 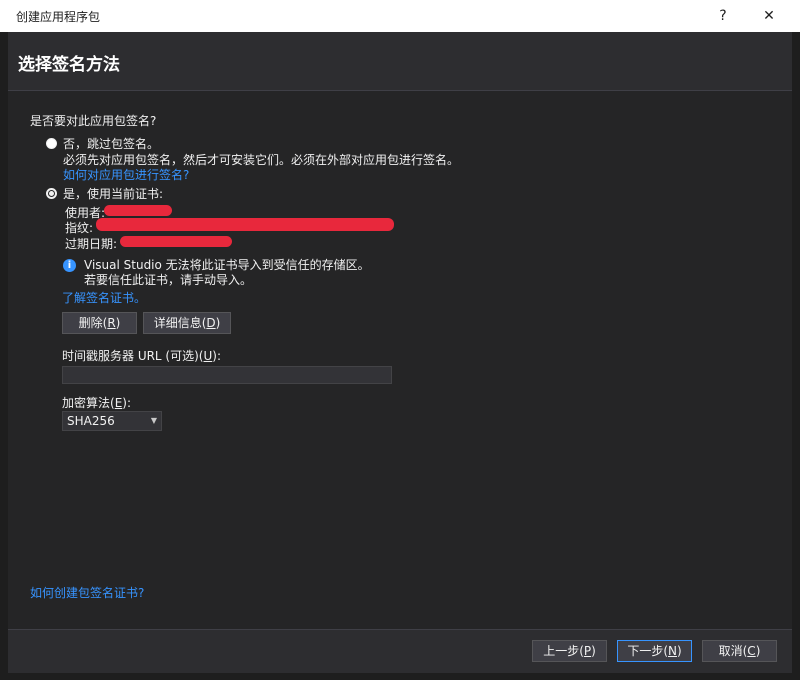 I want to click on details-button: 详细信息(D), so click(x=187, y=323).